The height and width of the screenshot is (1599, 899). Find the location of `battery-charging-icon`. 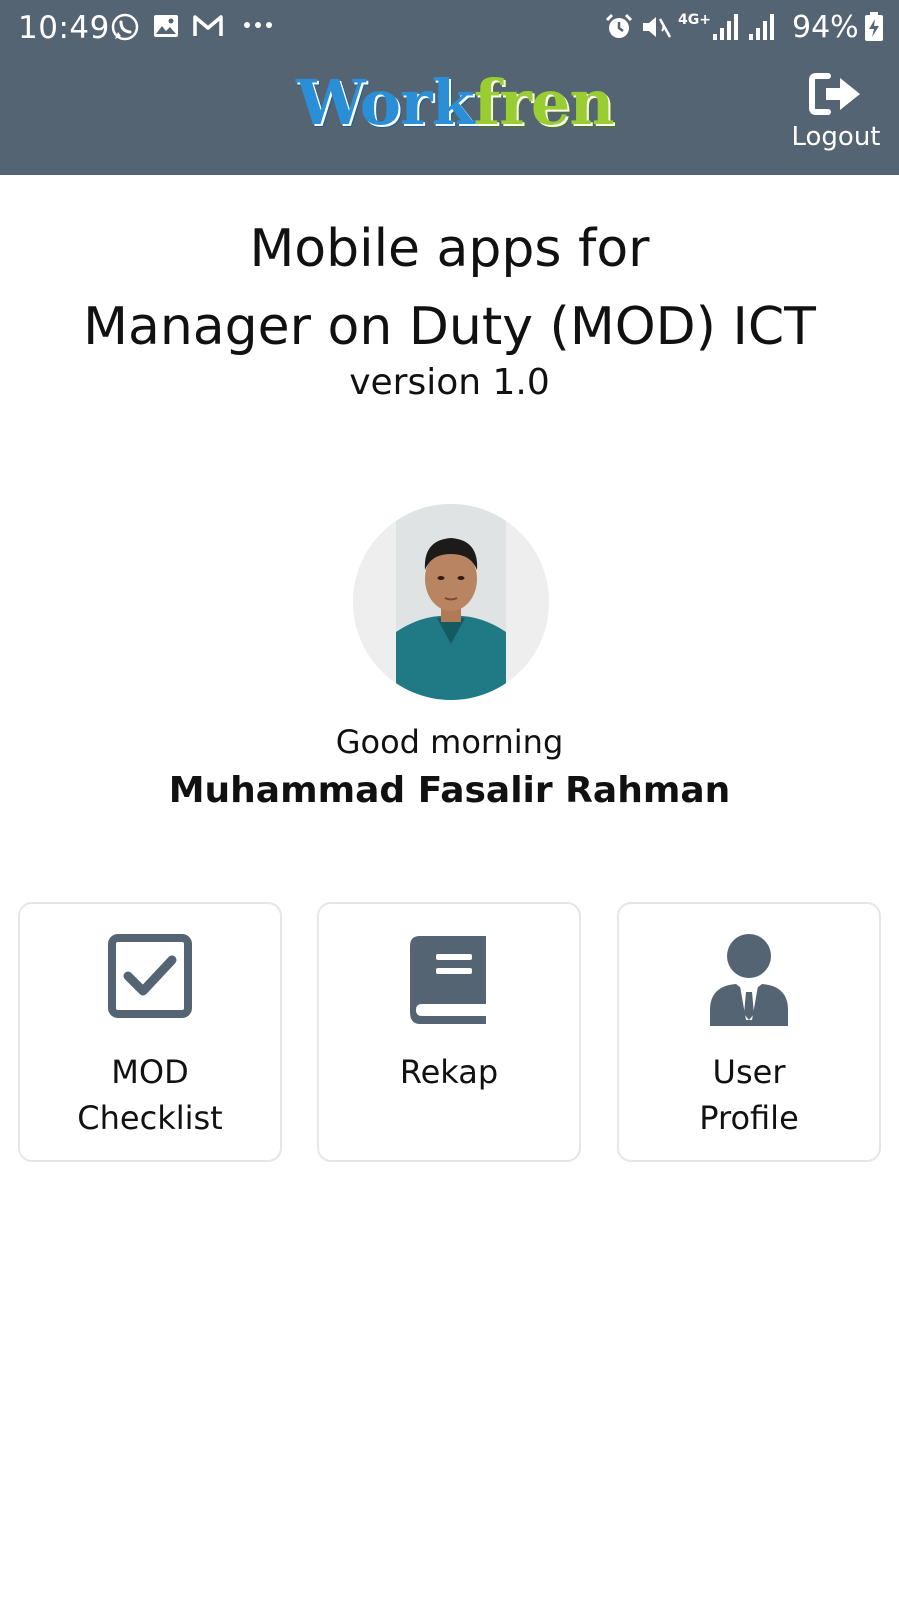

battery-charging-icon is located at coordinates (874, 26).